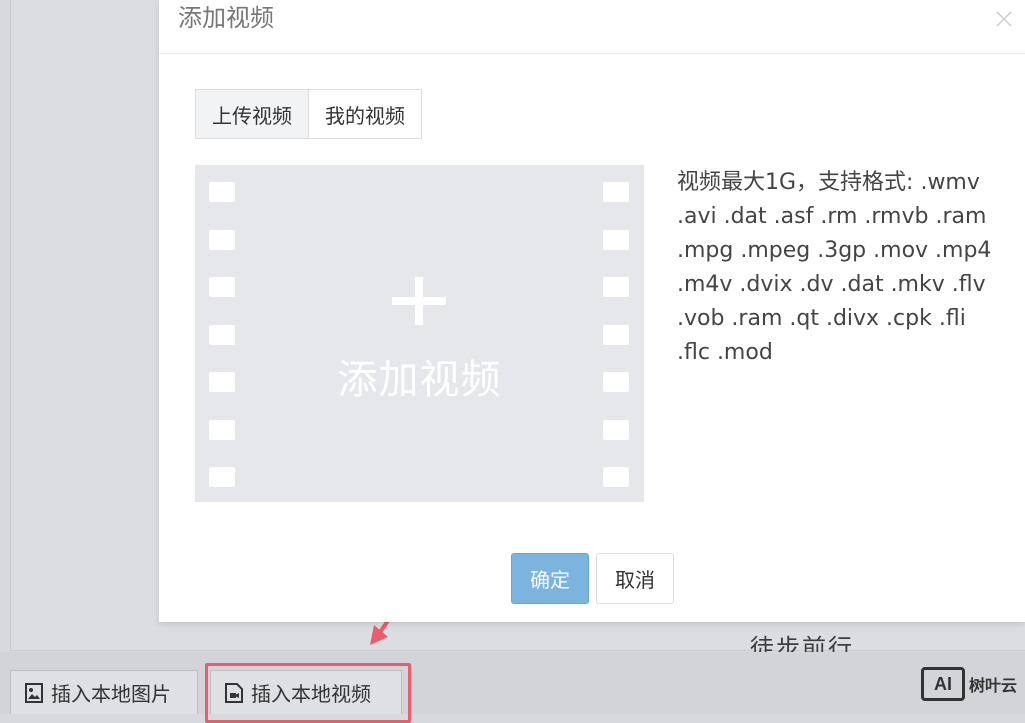 This screenshot has width=1025, height=723. I want to click on cancel-button: 取消, so click(635, 578).